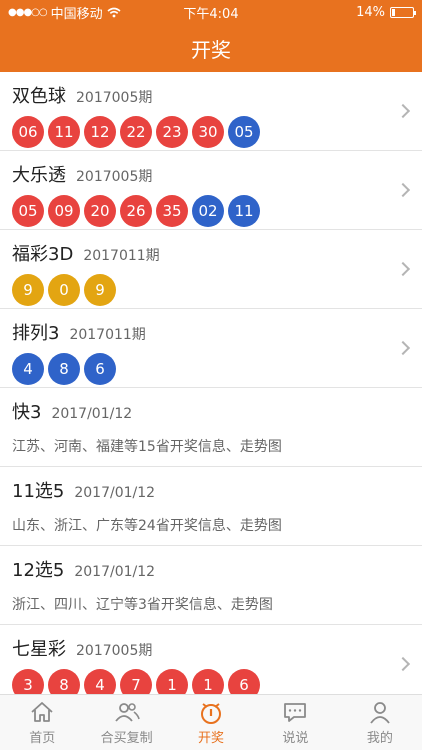 This screenshot has width=422, height=750. What do you see at coordinates (244, 132) in the screenshot?
I see `blue-ball: 05` at bounding box center [244, 132].